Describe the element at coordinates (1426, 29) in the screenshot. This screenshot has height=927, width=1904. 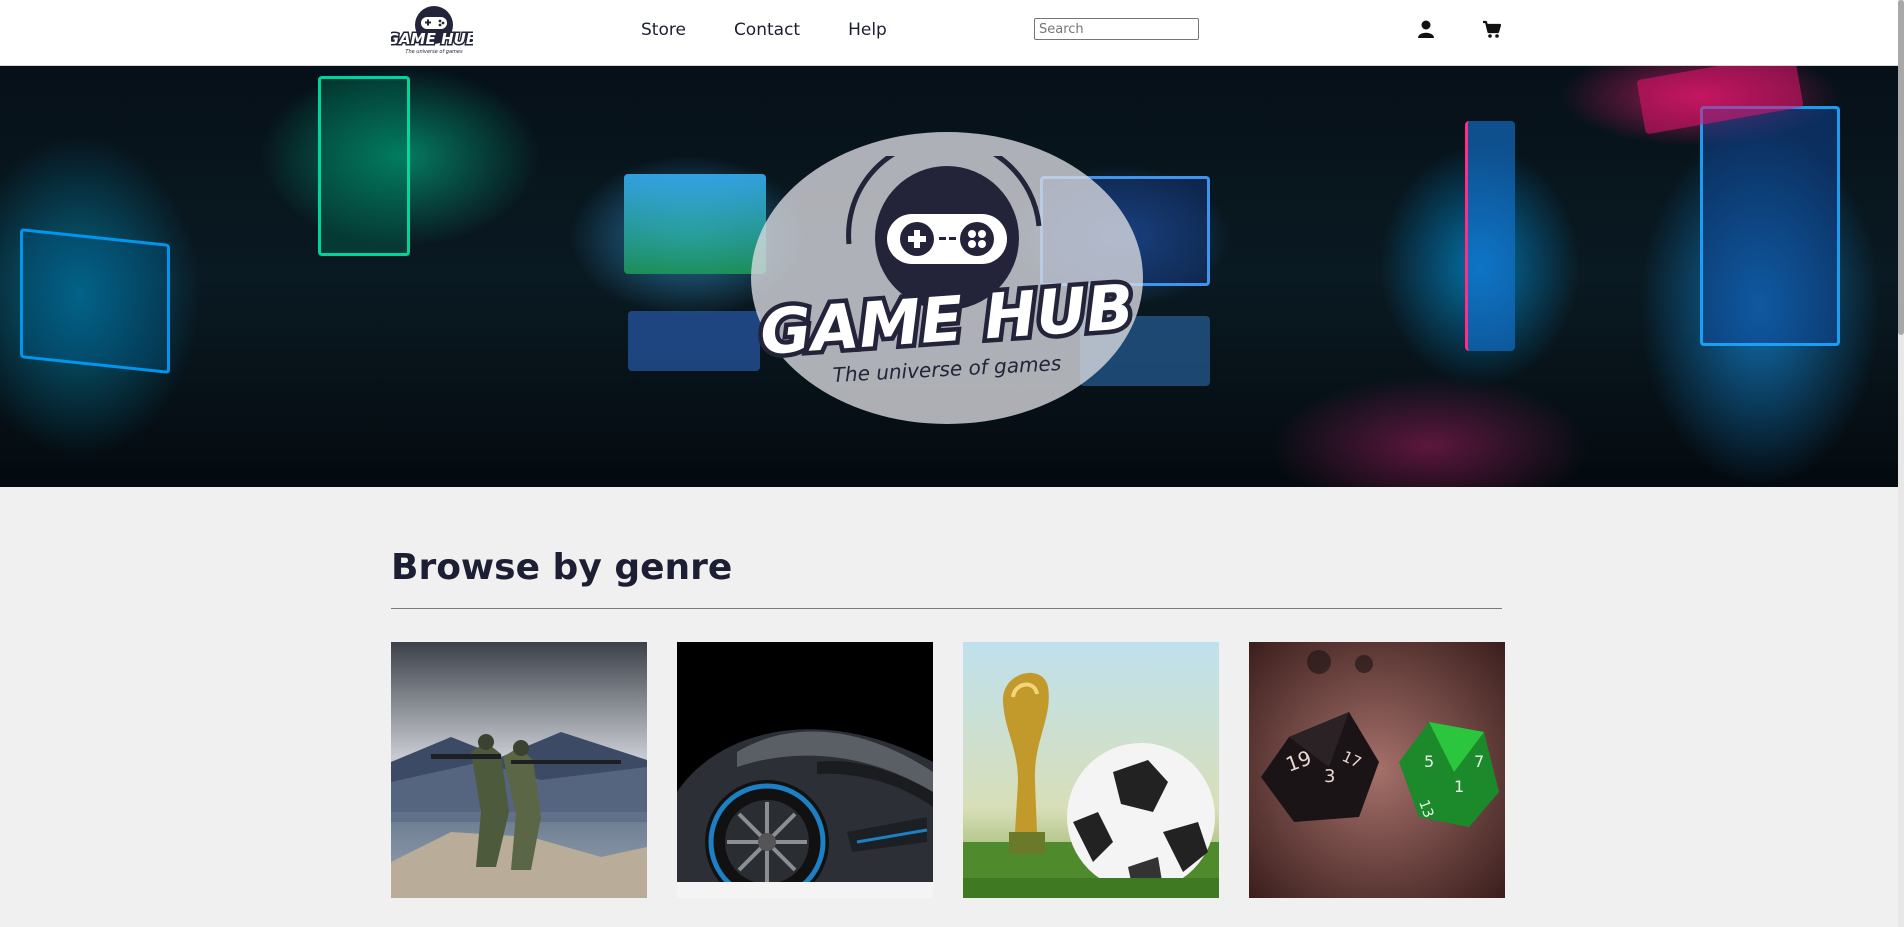
I see `user-icon` at that location.